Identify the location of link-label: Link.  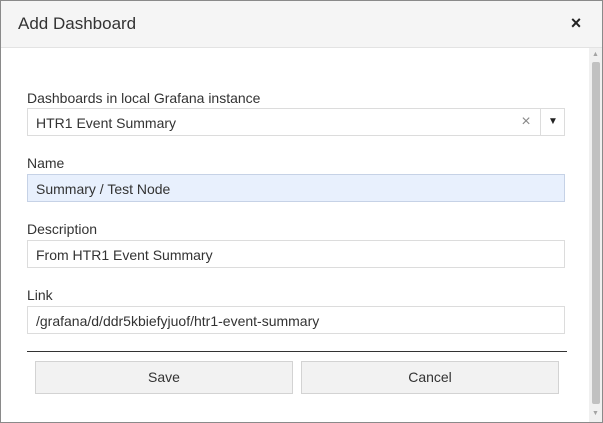
(40, 295).